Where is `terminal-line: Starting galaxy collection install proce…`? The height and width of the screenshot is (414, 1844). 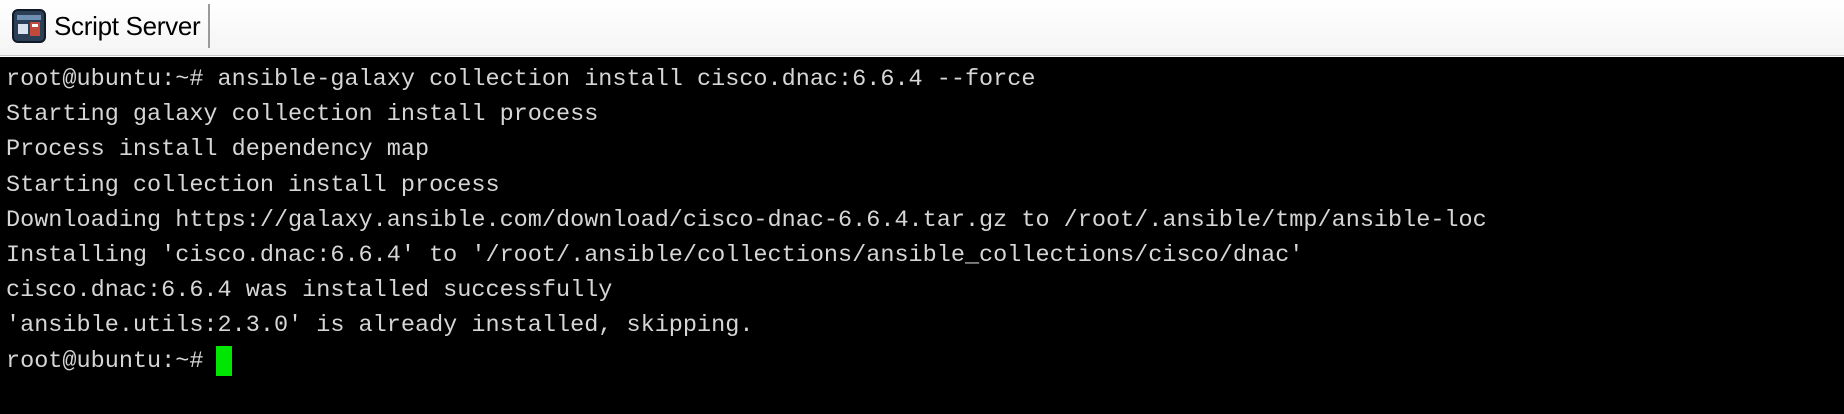 terminal-line: Starting galaxy collection install proce… is located at coordinates (302, 115).